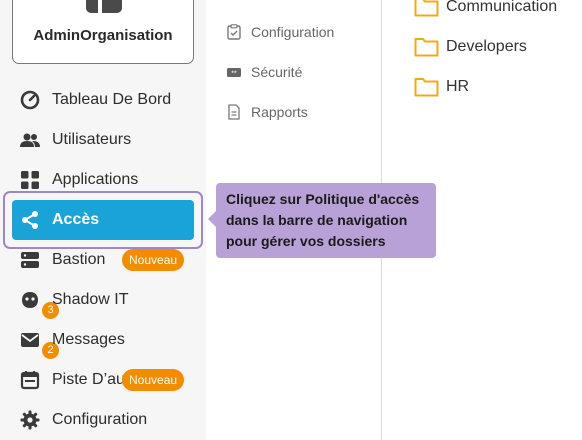 The height and width of the screenshot is (440, 582). I want to click on folder-label: HR, so click(458, 86).